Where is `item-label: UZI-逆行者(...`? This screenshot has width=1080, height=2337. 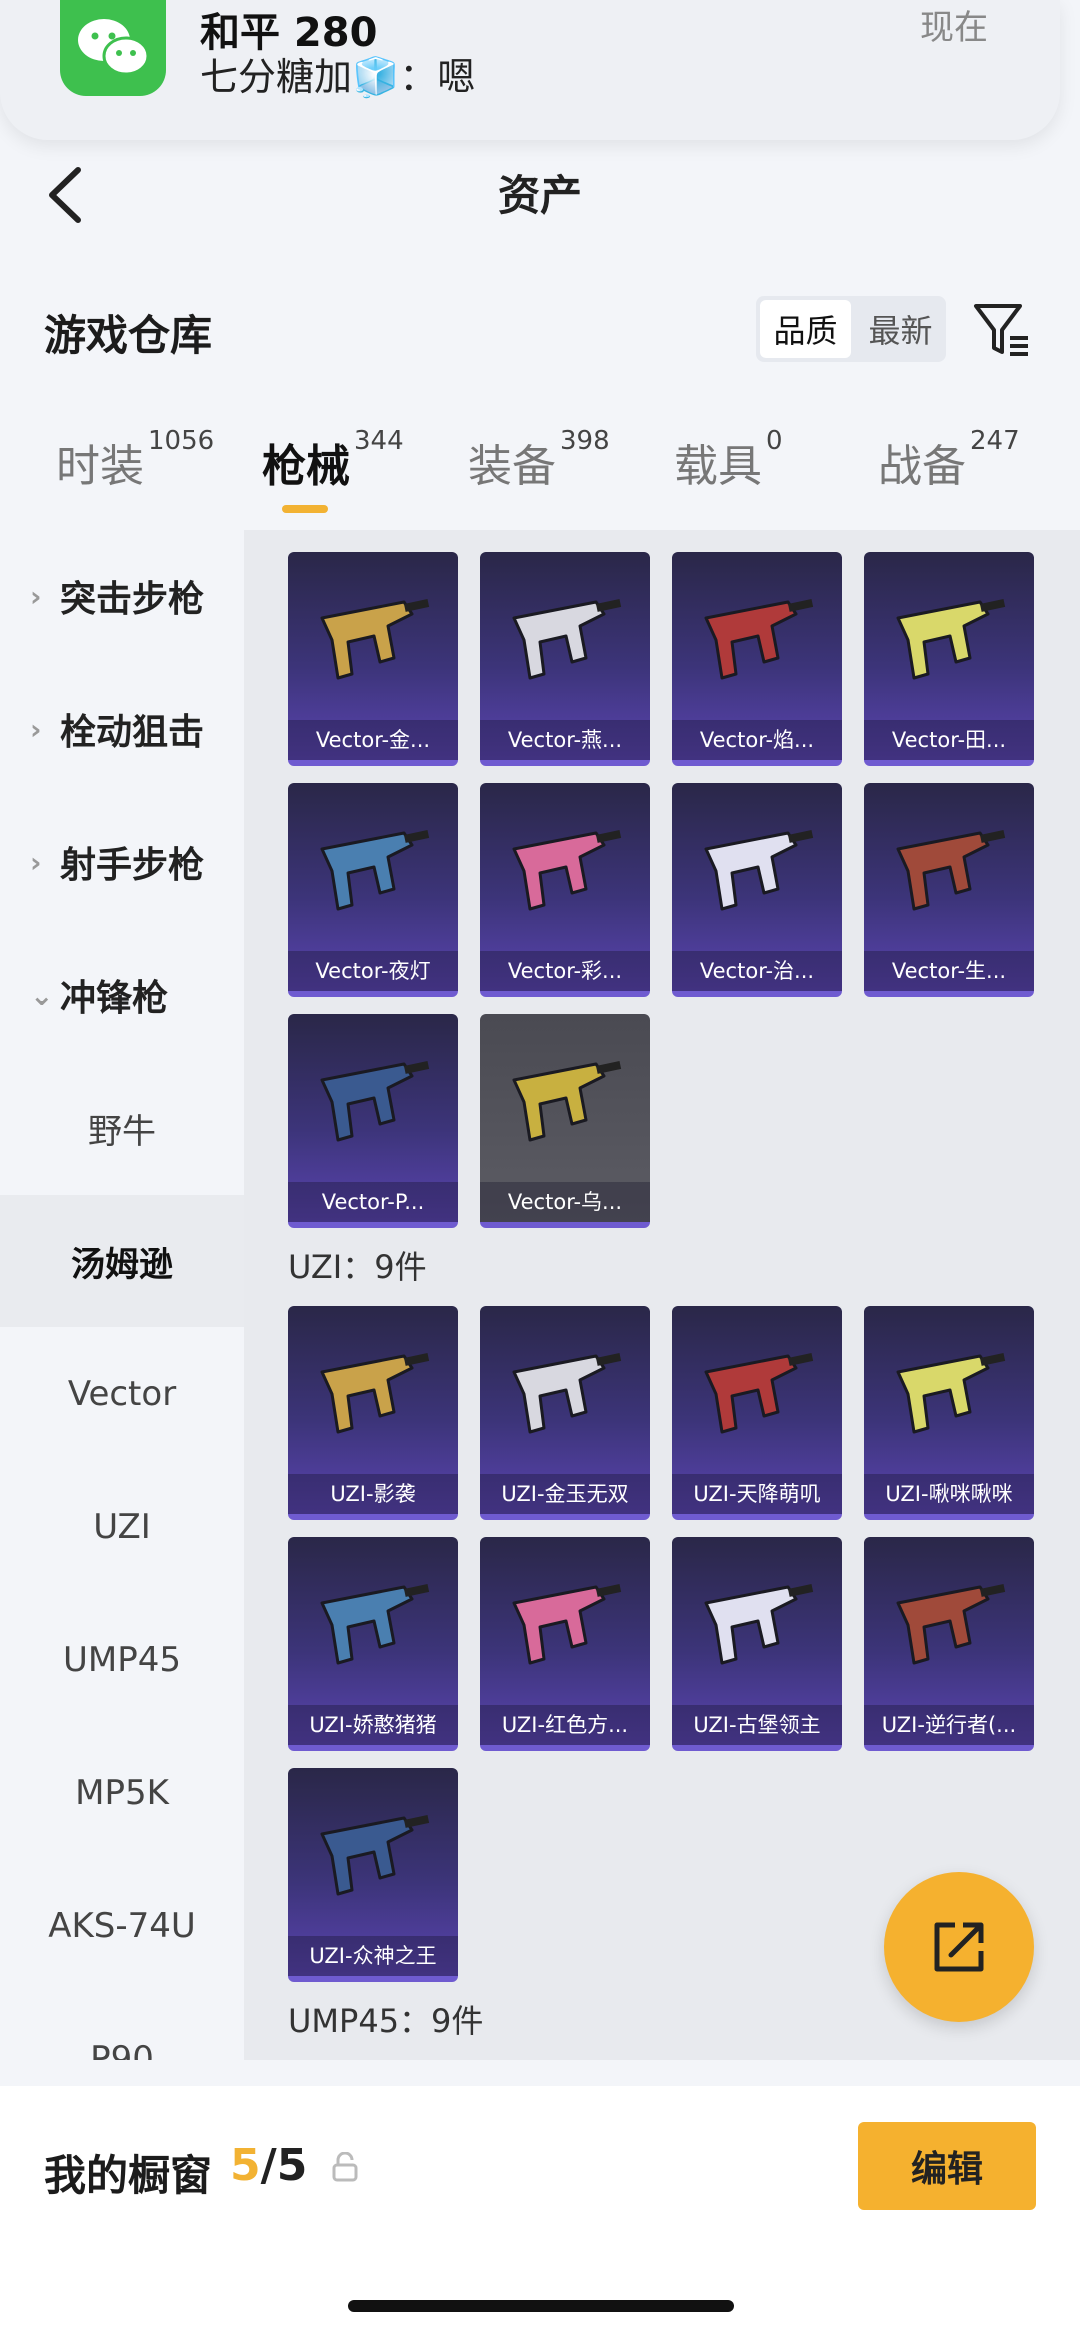 item-label: UZI-逆行者(... is located at coordinates (949, 1725).